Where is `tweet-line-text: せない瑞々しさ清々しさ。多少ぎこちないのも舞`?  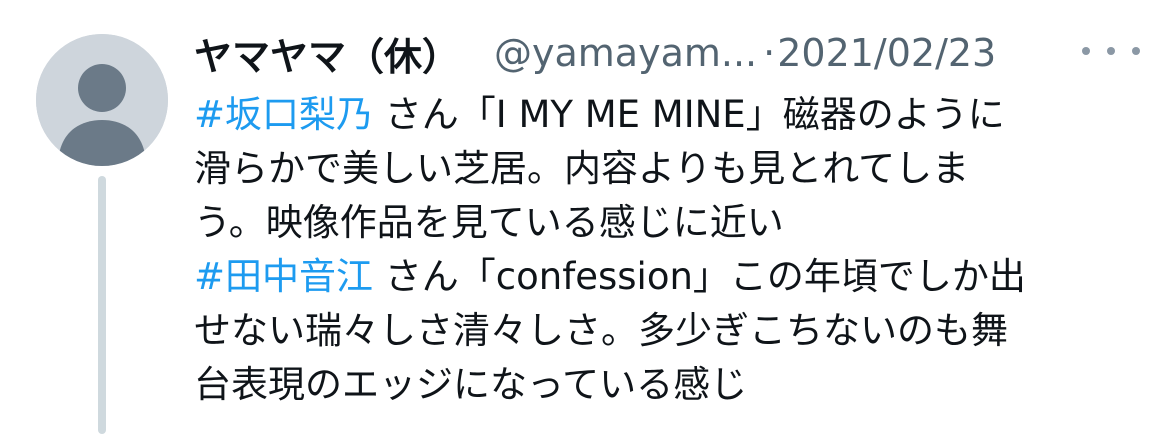
tweet-line-text: せない瑞々しさ清々しさ。多少ぎこちないのも舞 is located at coordinates (601, 330).